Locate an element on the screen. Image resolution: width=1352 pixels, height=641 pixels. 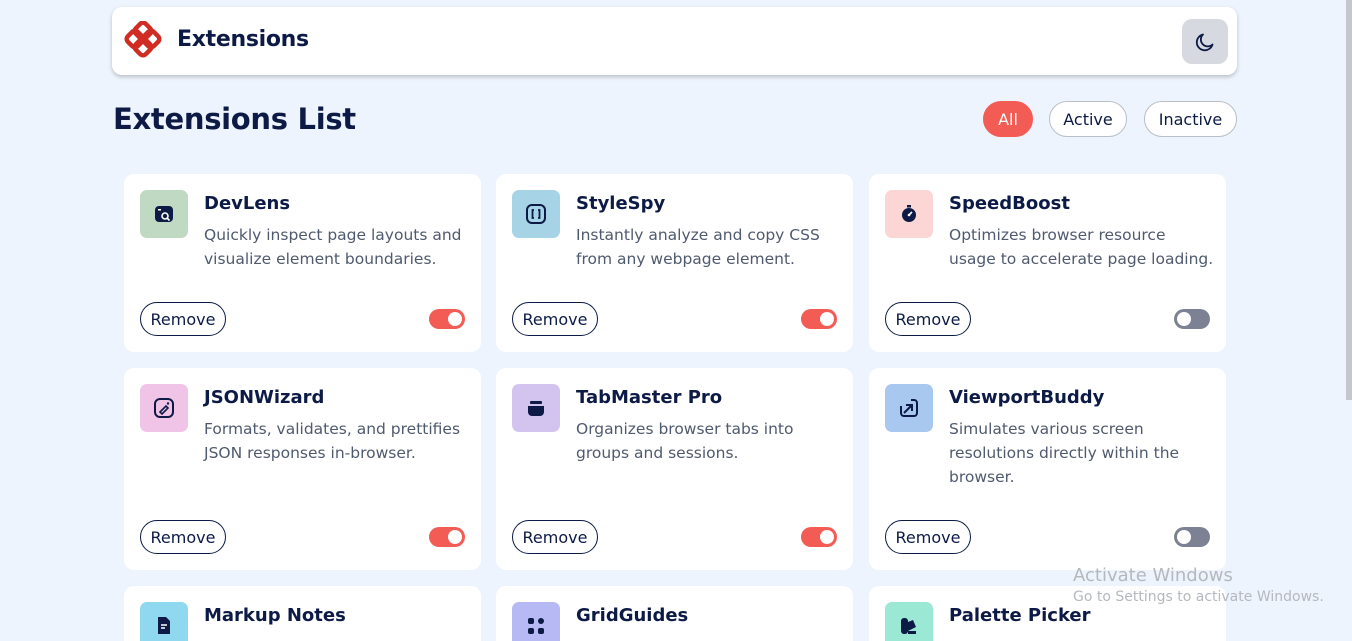
devlens-icon is located at coordinates (164, 214).